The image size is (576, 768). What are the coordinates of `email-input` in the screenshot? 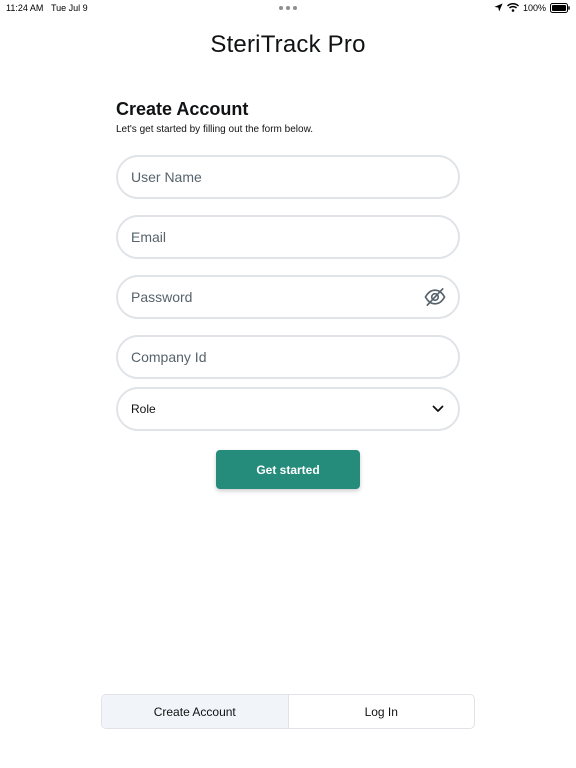 It's located at (288, 237).